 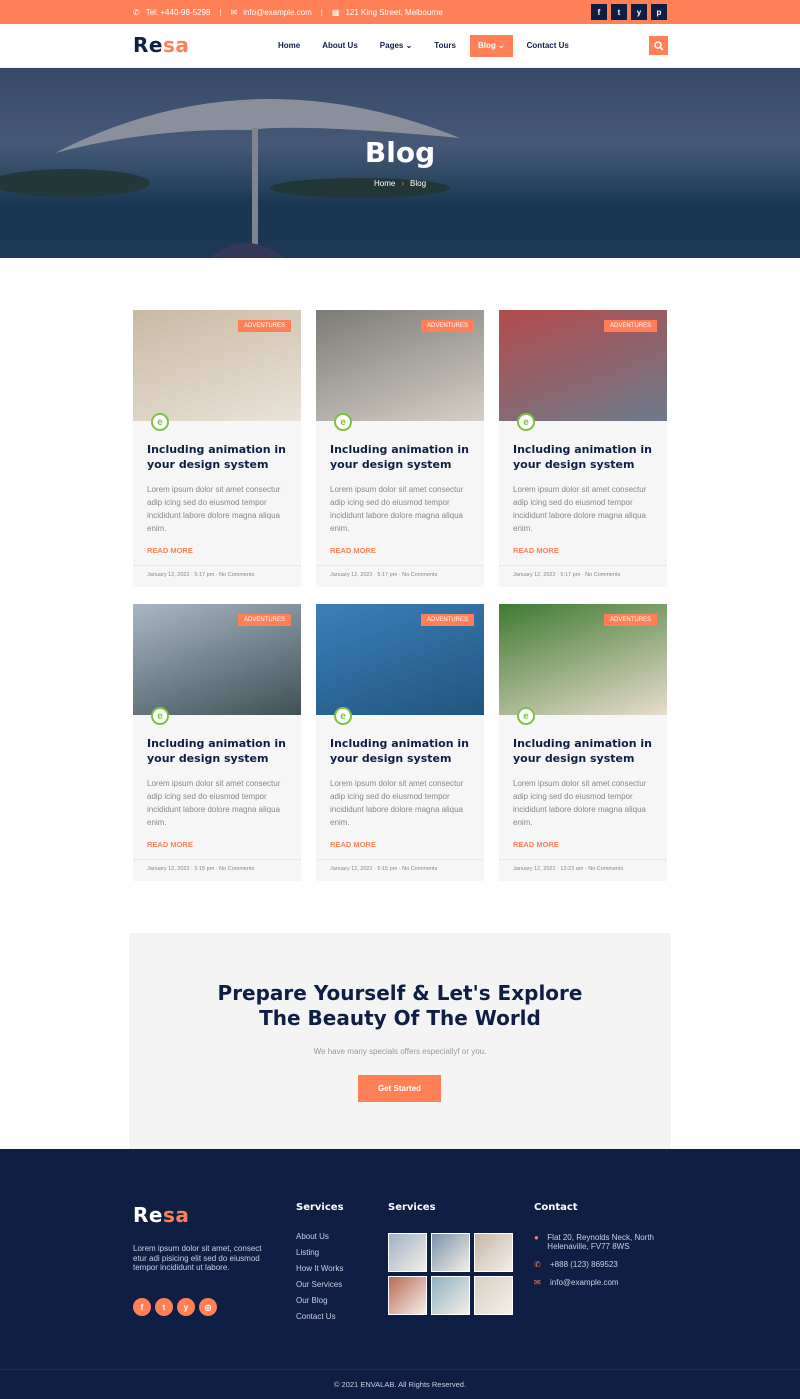 I want to click on topbar-phone: Tel: +440-98-5298, so click(x=178, y=12).